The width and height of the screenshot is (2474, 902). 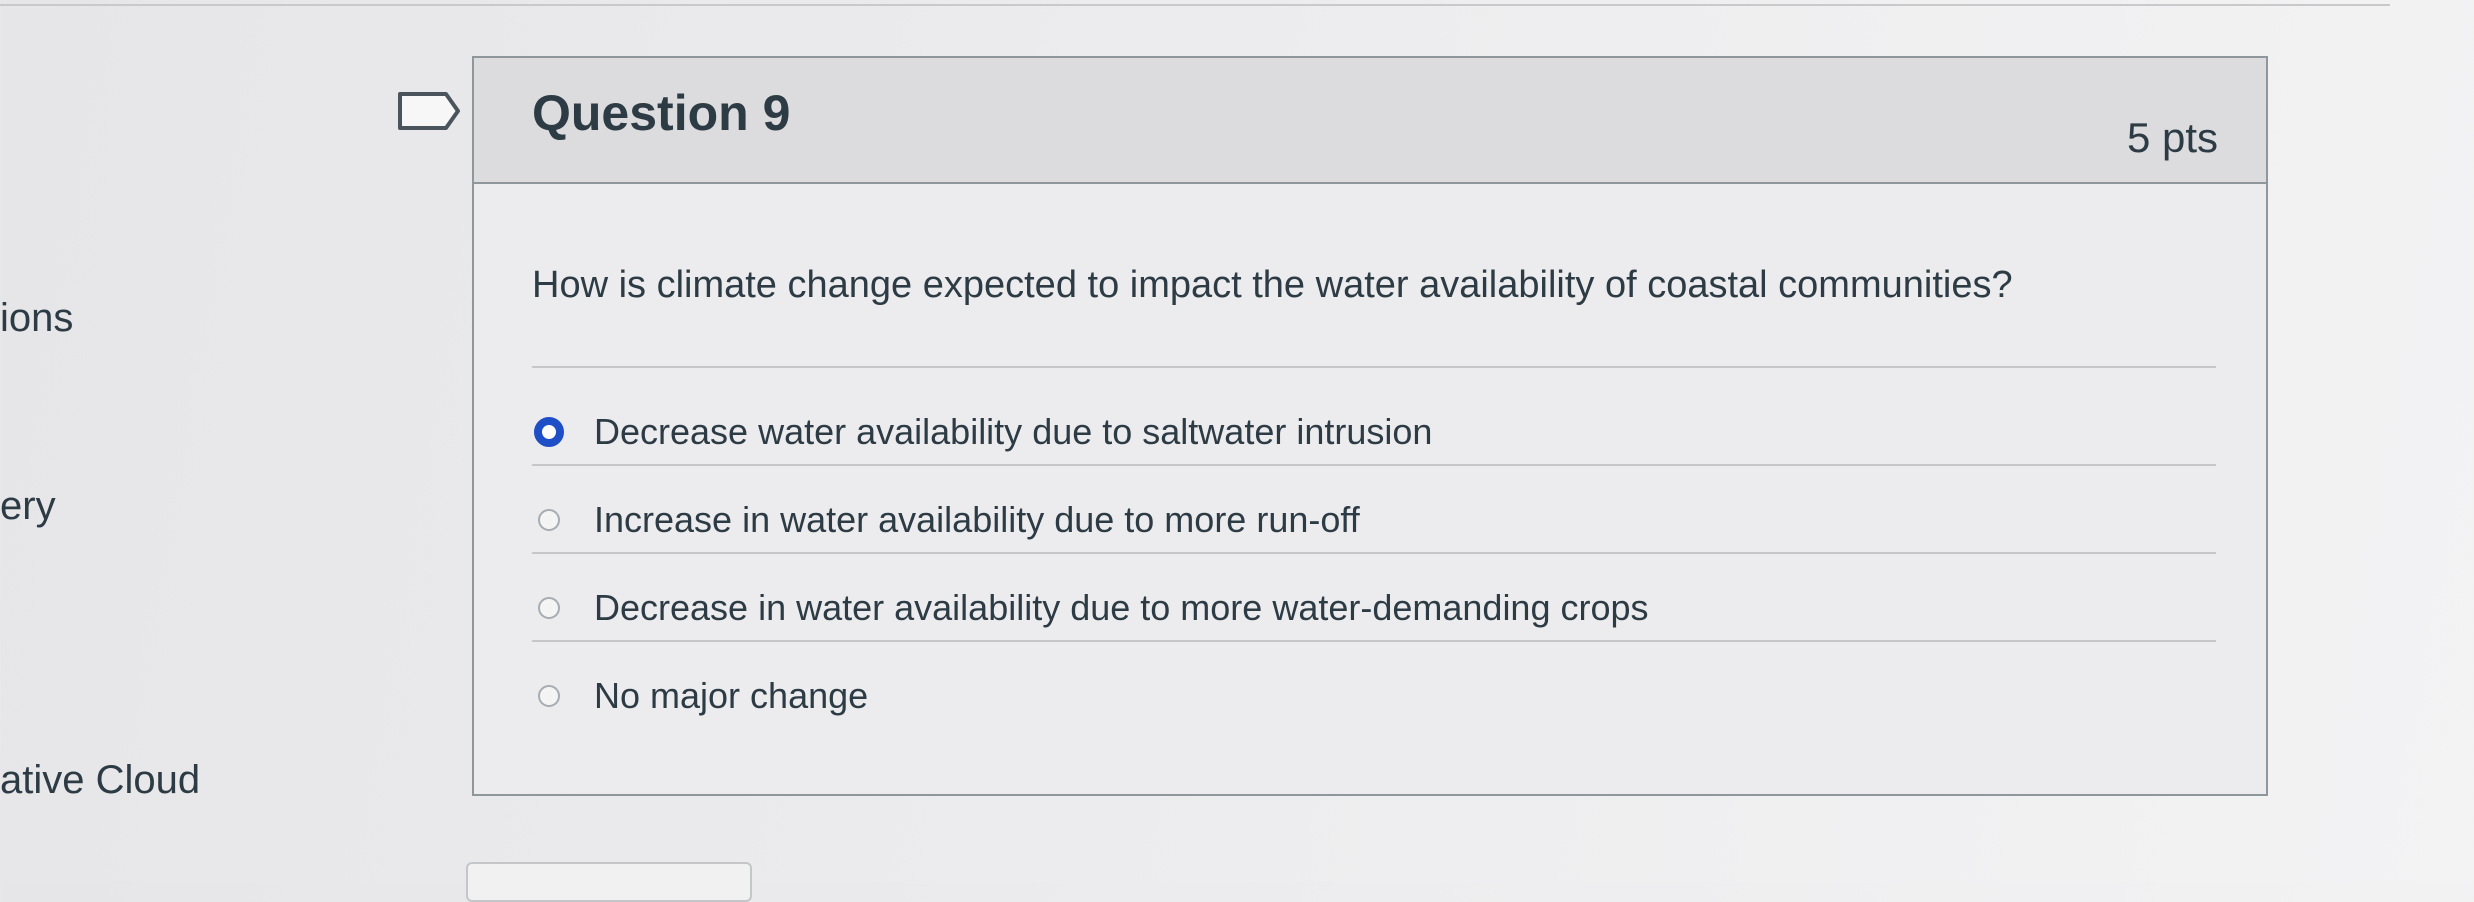 I want to click on course-nav: ions ery ative Cloud, so click(x=130, y=441).